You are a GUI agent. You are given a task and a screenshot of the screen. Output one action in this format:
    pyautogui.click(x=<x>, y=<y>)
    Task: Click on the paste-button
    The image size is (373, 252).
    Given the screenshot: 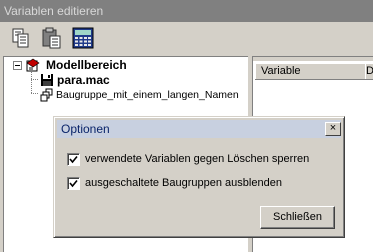 What is the action you would take?
    pyautogui.click(x=52, y=38)
    